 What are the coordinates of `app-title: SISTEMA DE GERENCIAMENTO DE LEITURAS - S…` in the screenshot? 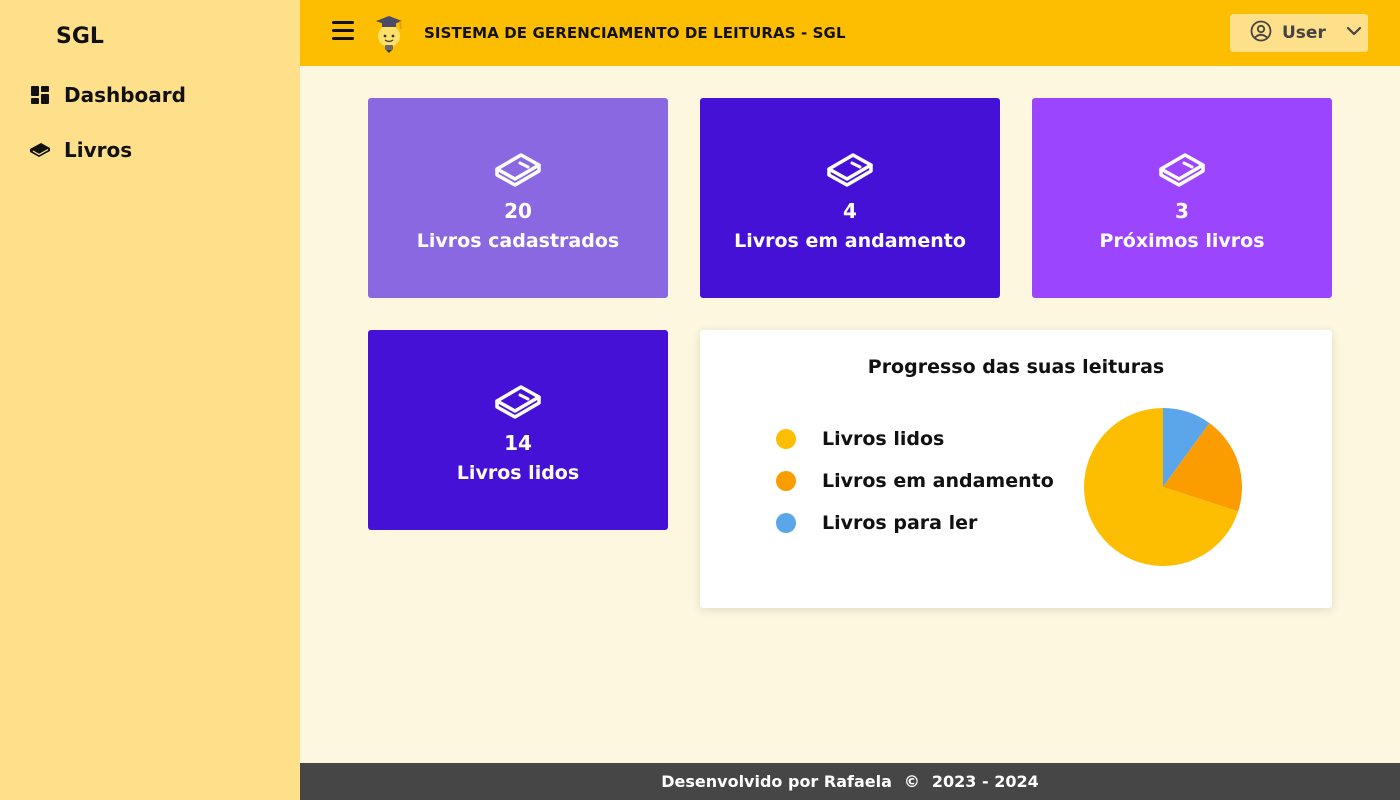 It's located at (635, 33).